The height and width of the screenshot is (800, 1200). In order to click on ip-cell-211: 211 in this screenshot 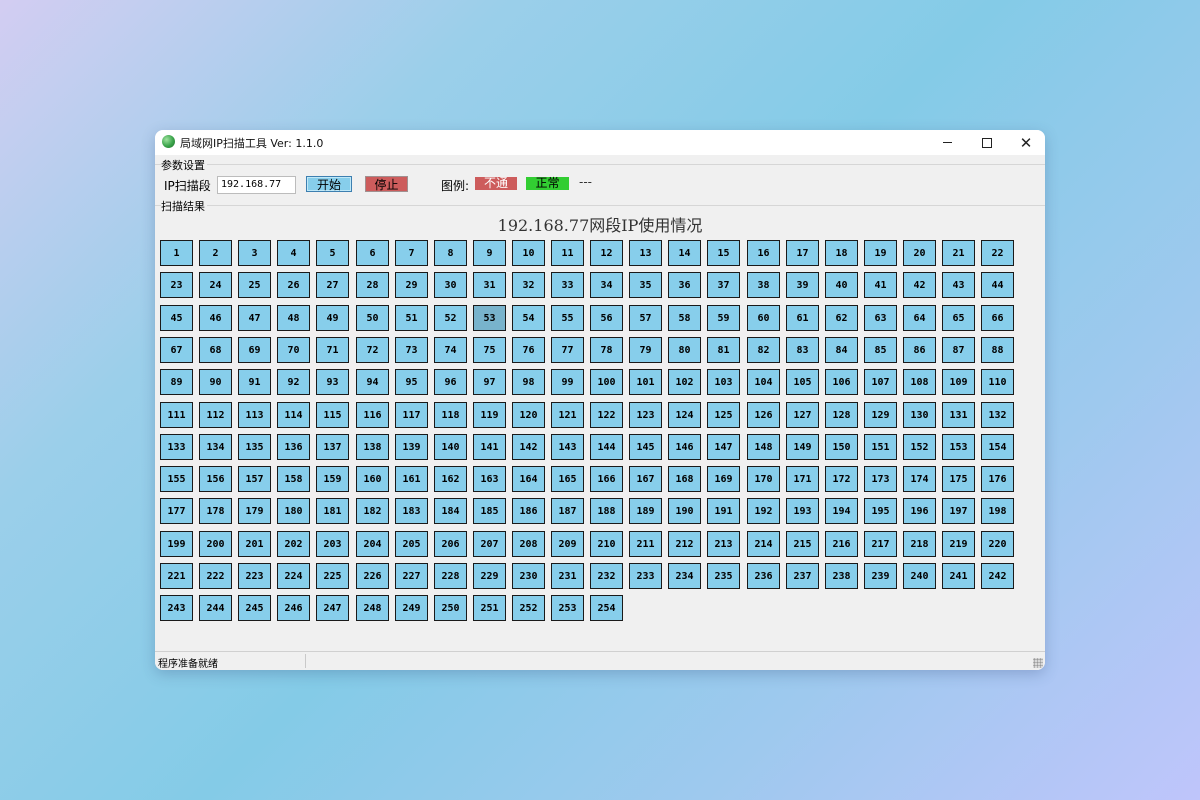, I will do `click(645, 544)`.